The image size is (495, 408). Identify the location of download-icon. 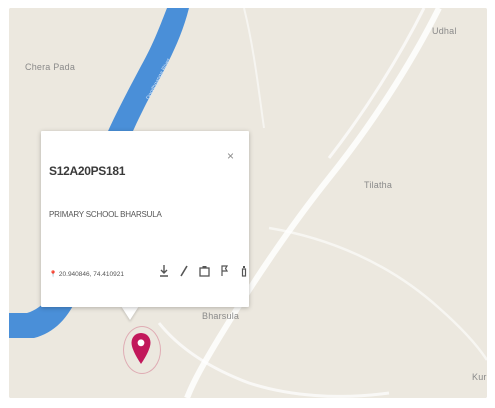
(164, 271).